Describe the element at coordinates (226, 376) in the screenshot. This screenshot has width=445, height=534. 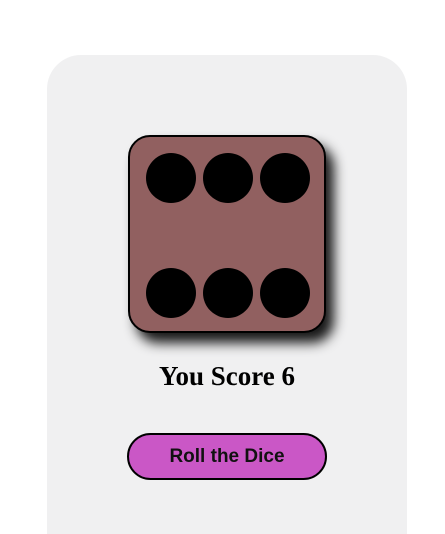
I see `score-text: You Score 6` at that location.